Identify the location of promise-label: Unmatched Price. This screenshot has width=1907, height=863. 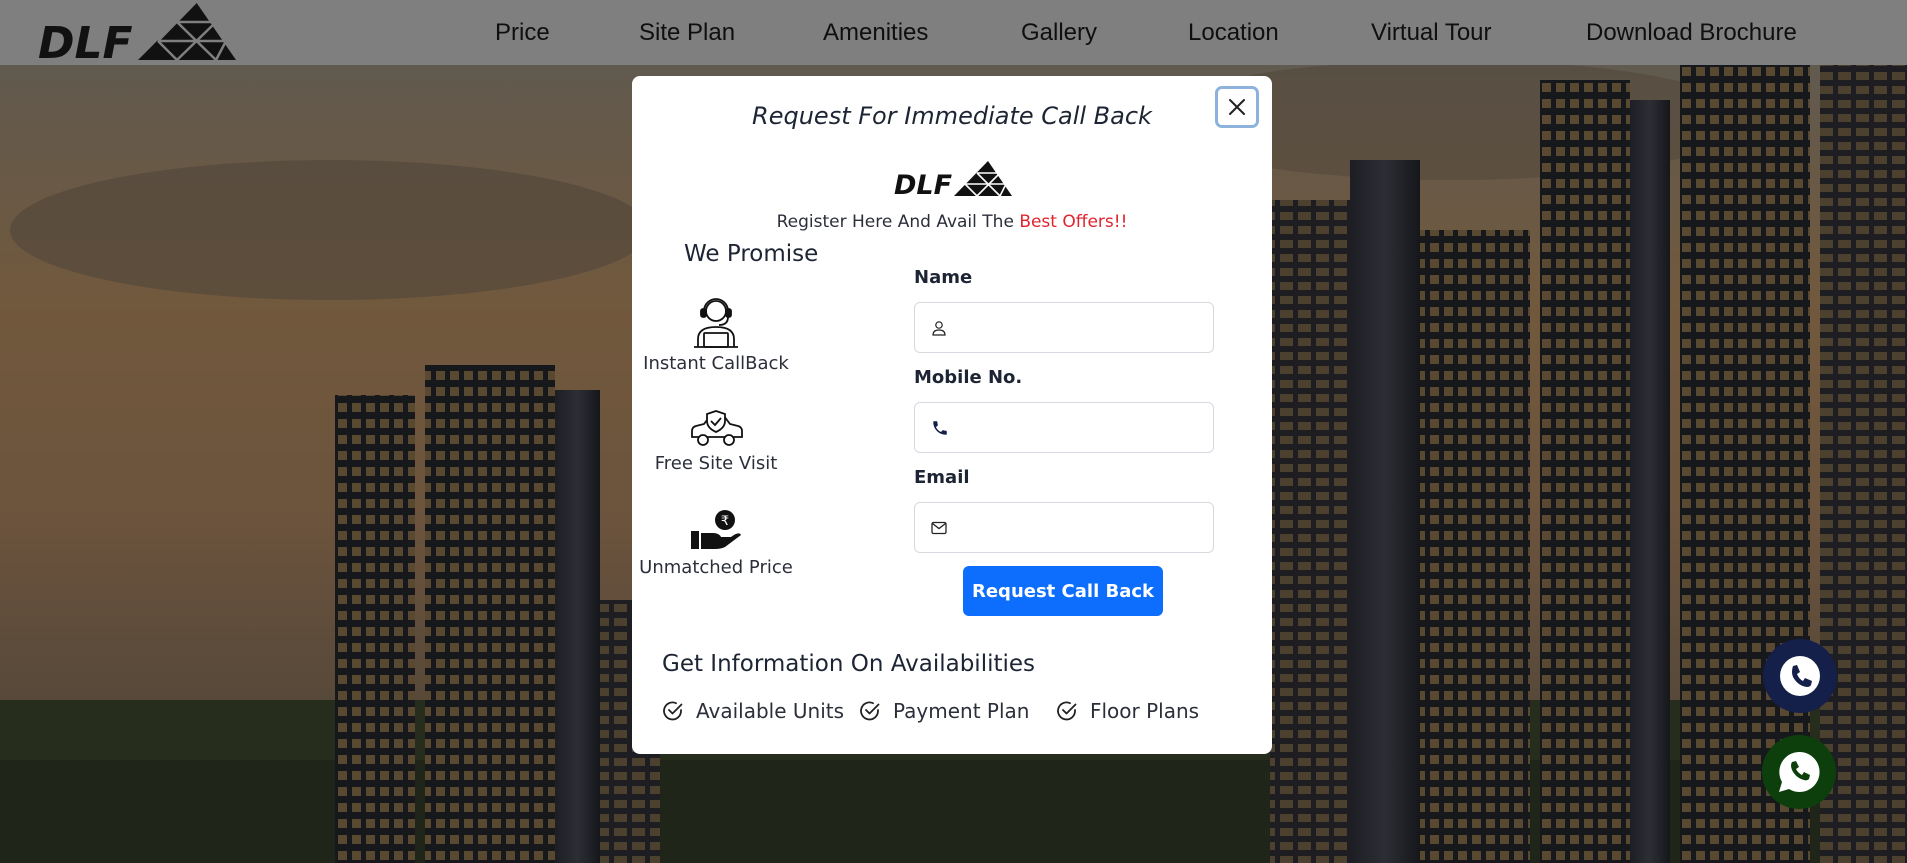
(716, 567).